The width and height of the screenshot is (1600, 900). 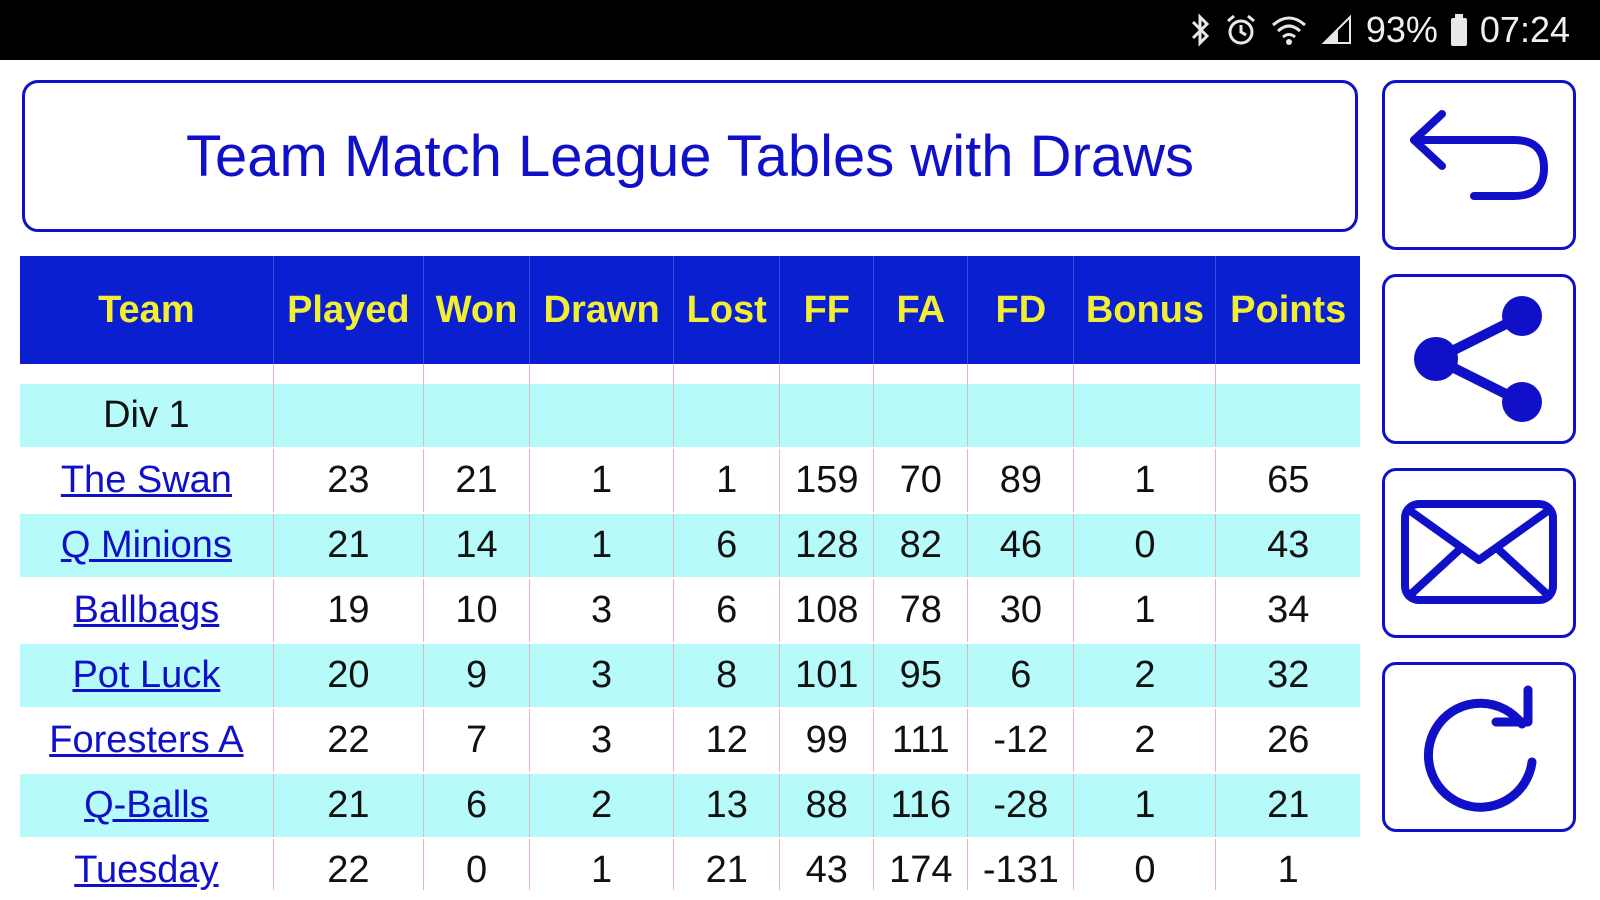 What do you see at coordinates (477, 611) in the screenshot?
I see `cell-won: 10` at bounding box center [477, 611].